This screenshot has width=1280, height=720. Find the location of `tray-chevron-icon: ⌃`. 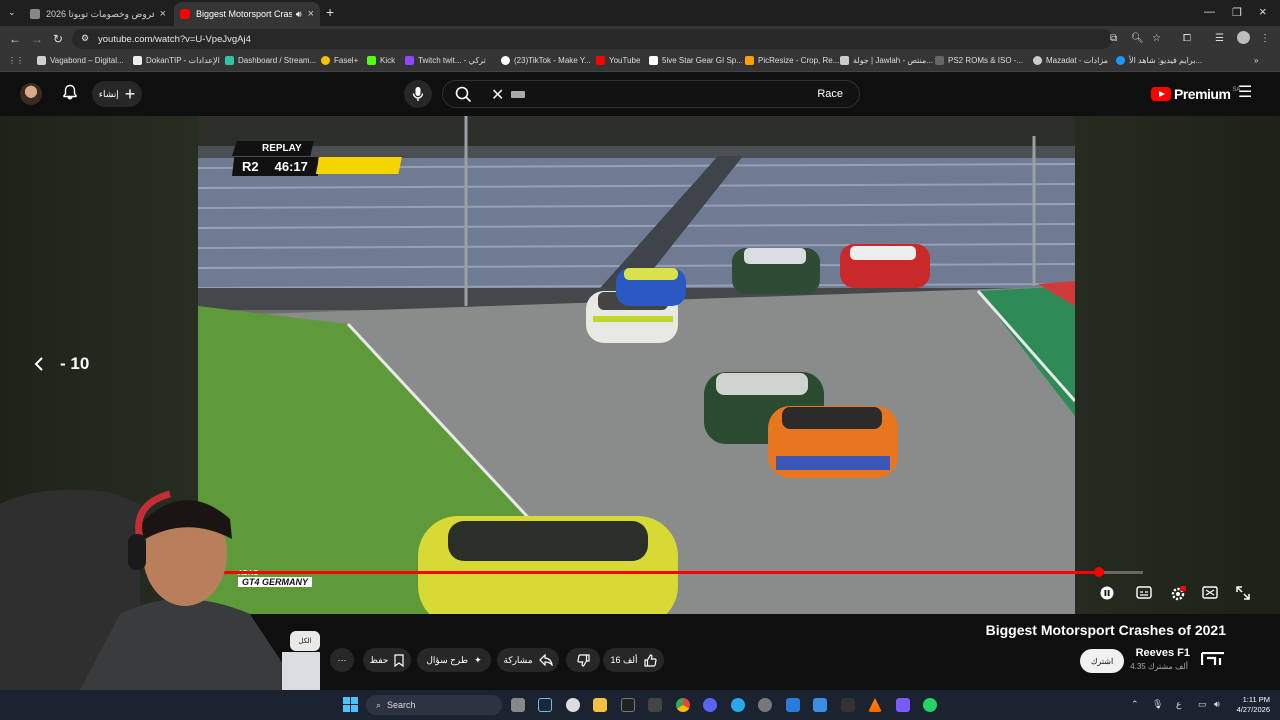

tray-chevron-icon: ⌃ is located at coordinates (1135, 704).